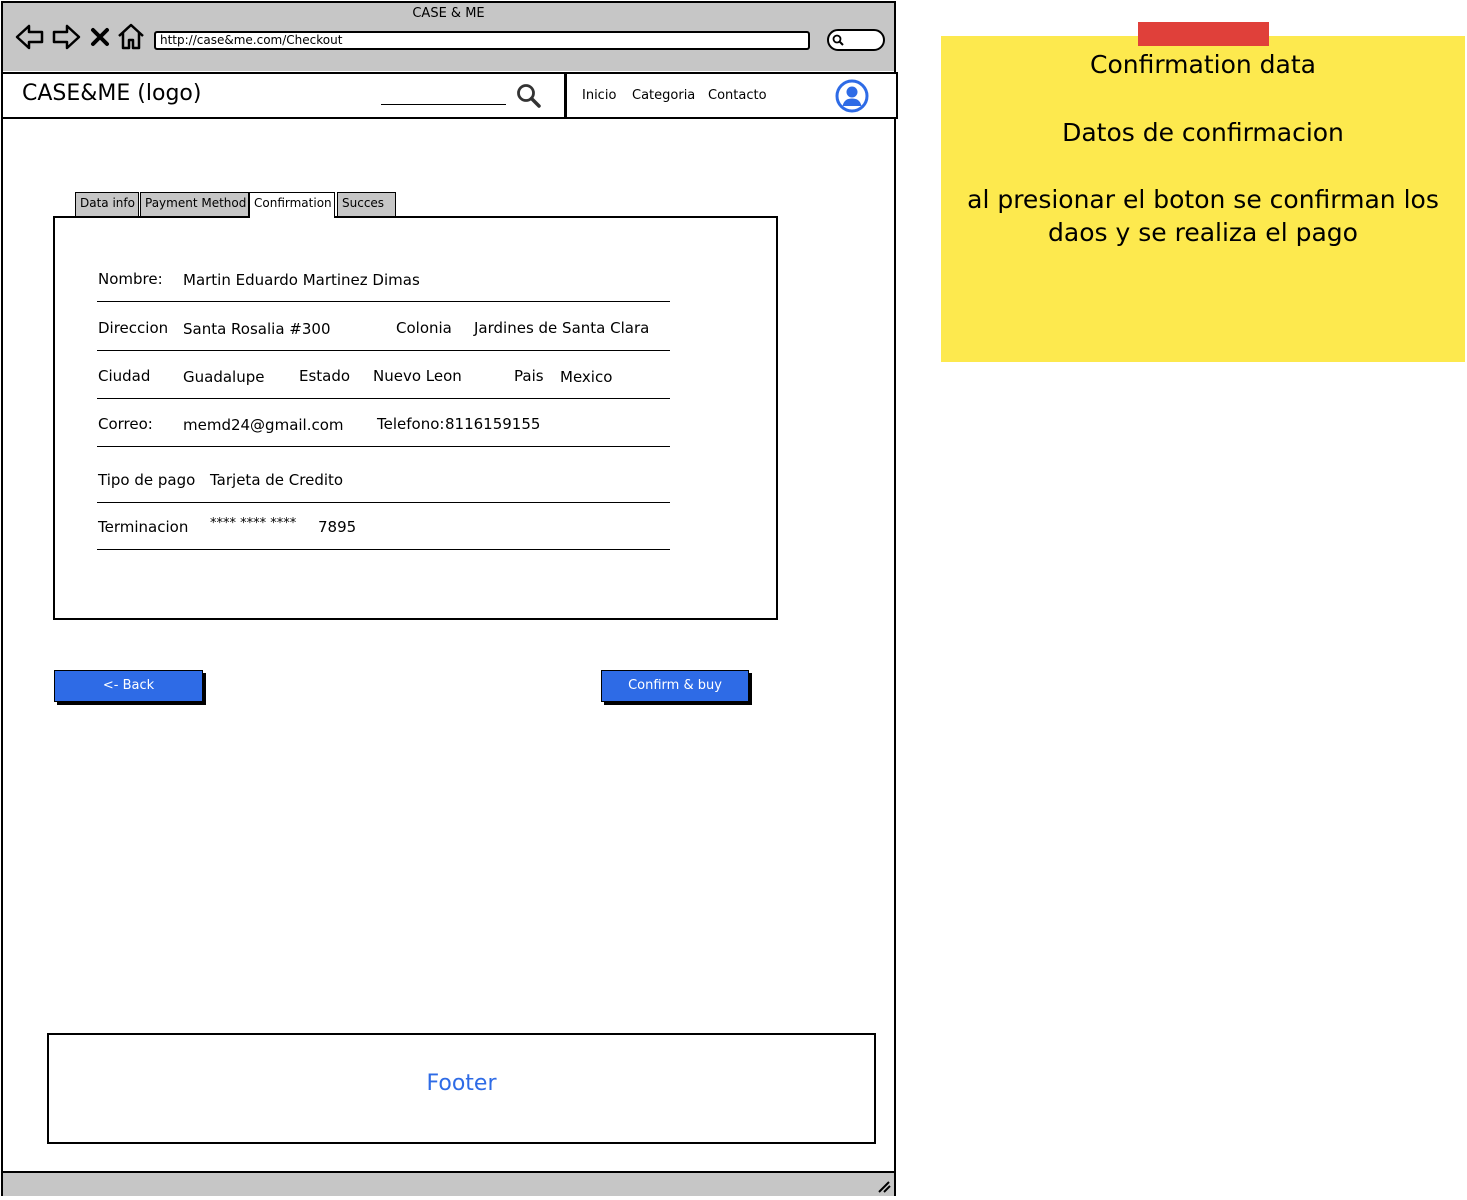  Describe the element at coordinates (1202, 64) in the screenshot. I see `note-title: Confirmation data` at that location.